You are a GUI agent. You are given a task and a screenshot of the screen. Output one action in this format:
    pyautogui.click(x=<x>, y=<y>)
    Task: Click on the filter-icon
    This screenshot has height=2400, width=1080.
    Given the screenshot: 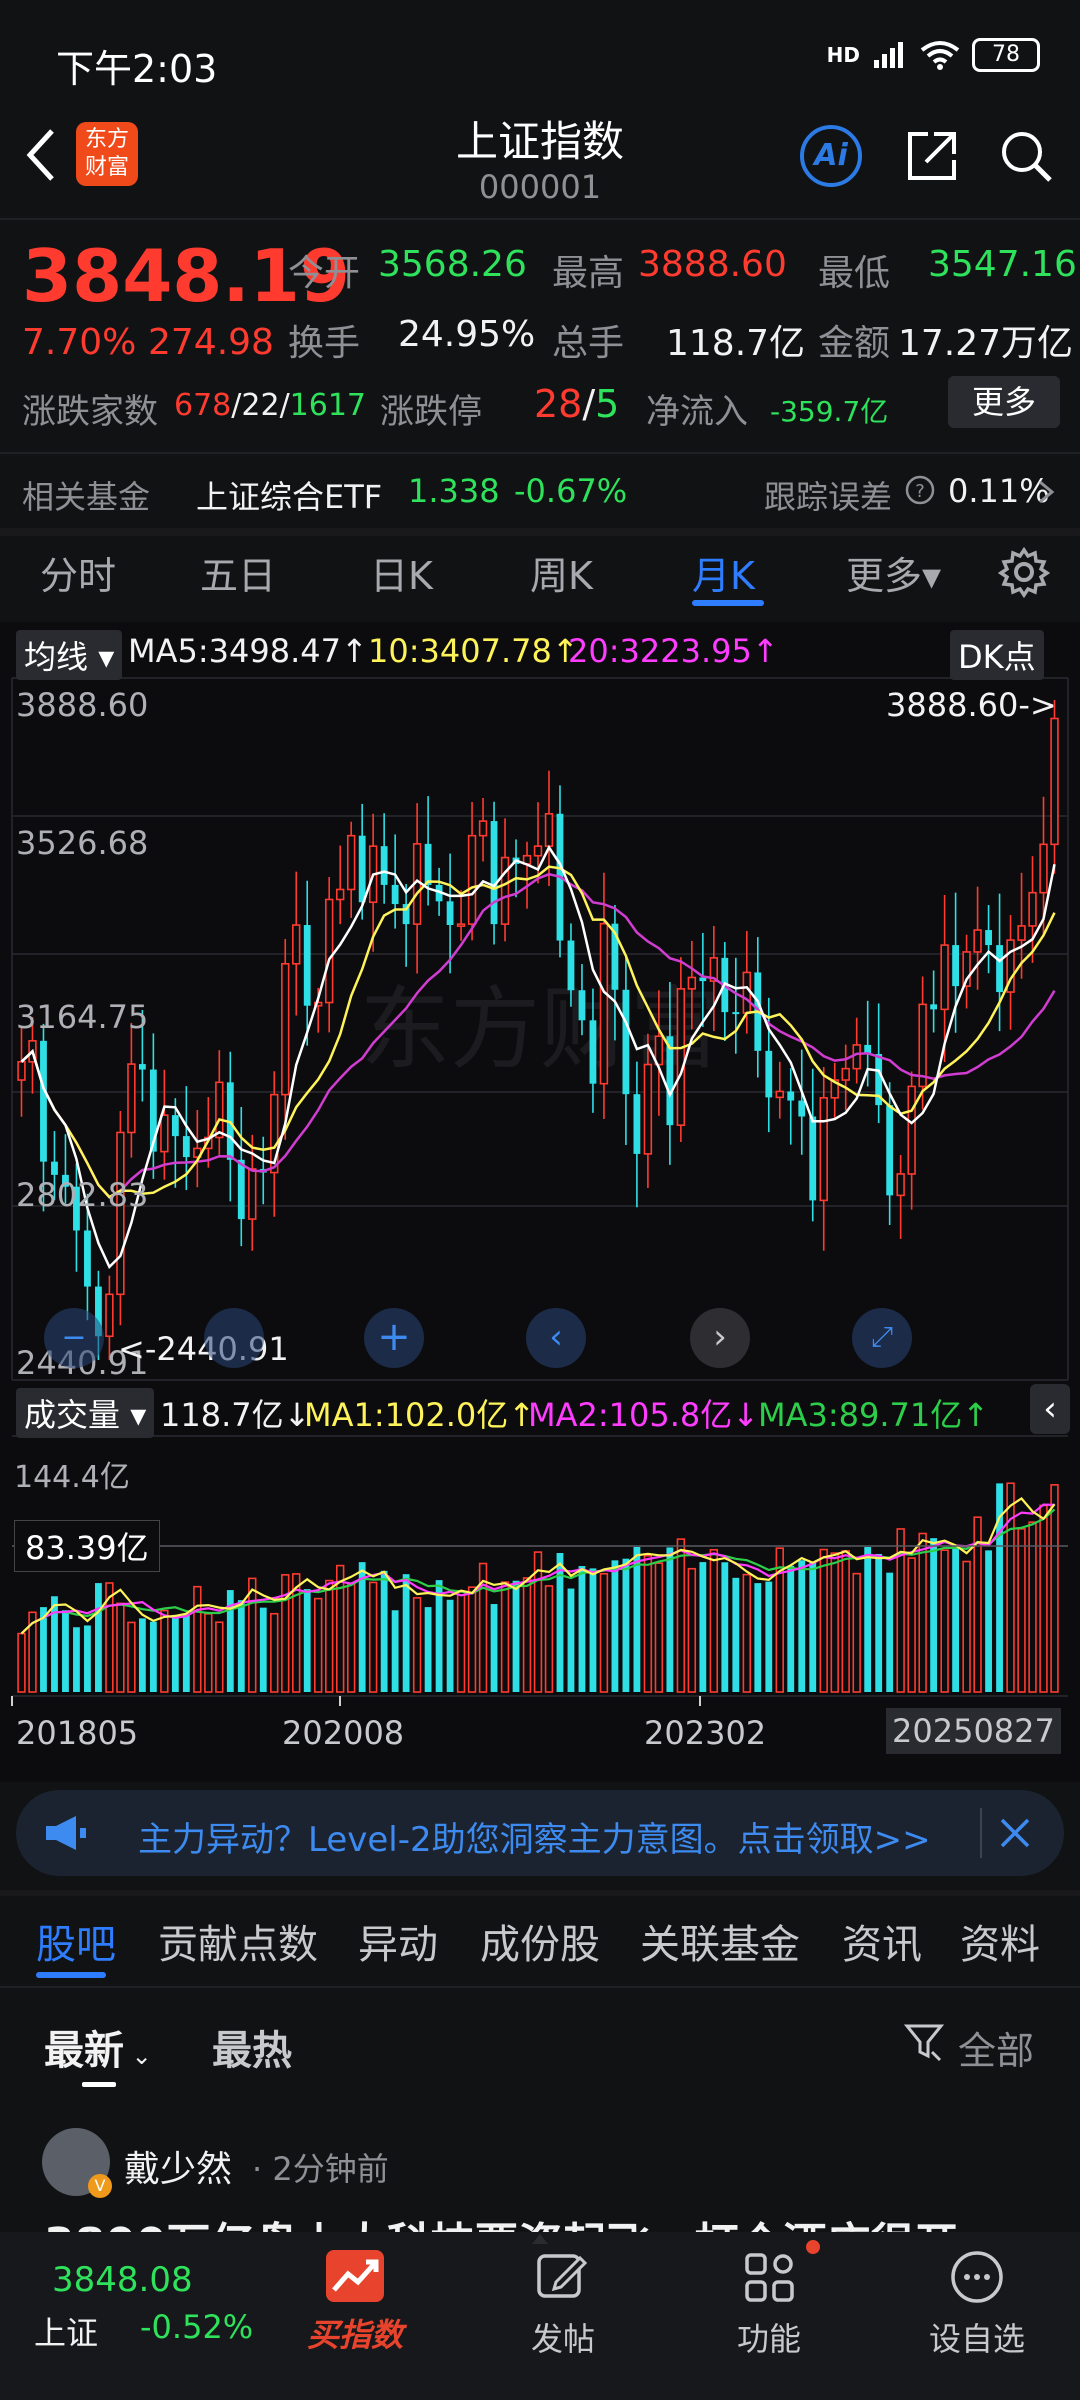 What is the action you would take?
    pyautogui.click(x=924, y=2042)
    